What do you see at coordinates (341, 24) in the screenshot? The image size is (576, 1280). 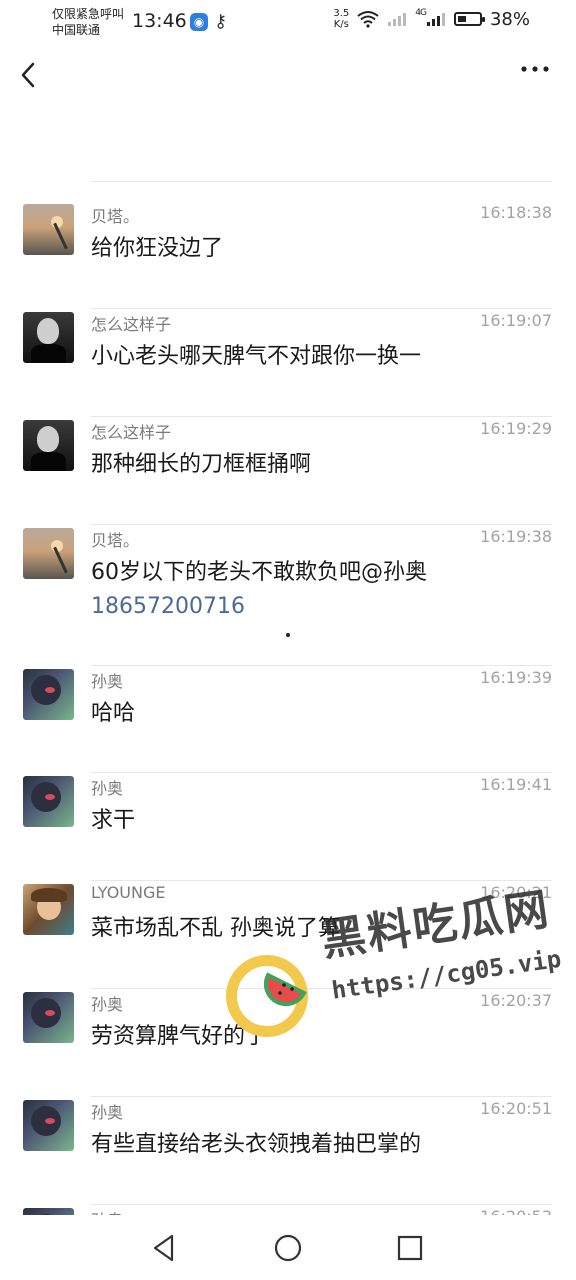 I see `network-speed-unit: K/s` at bounding box center [341, 24].